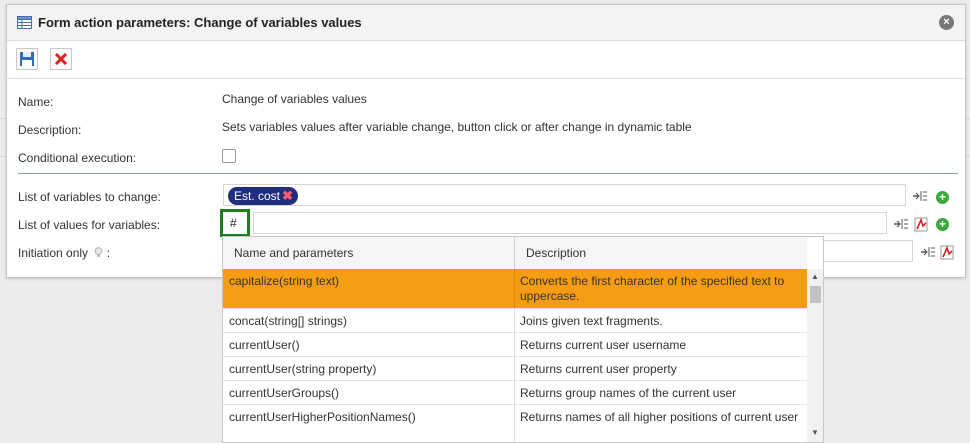  Describe the element at coordinates (303, 369) in the screenshot. I see `function-name: currentUser(string property)` at that location.